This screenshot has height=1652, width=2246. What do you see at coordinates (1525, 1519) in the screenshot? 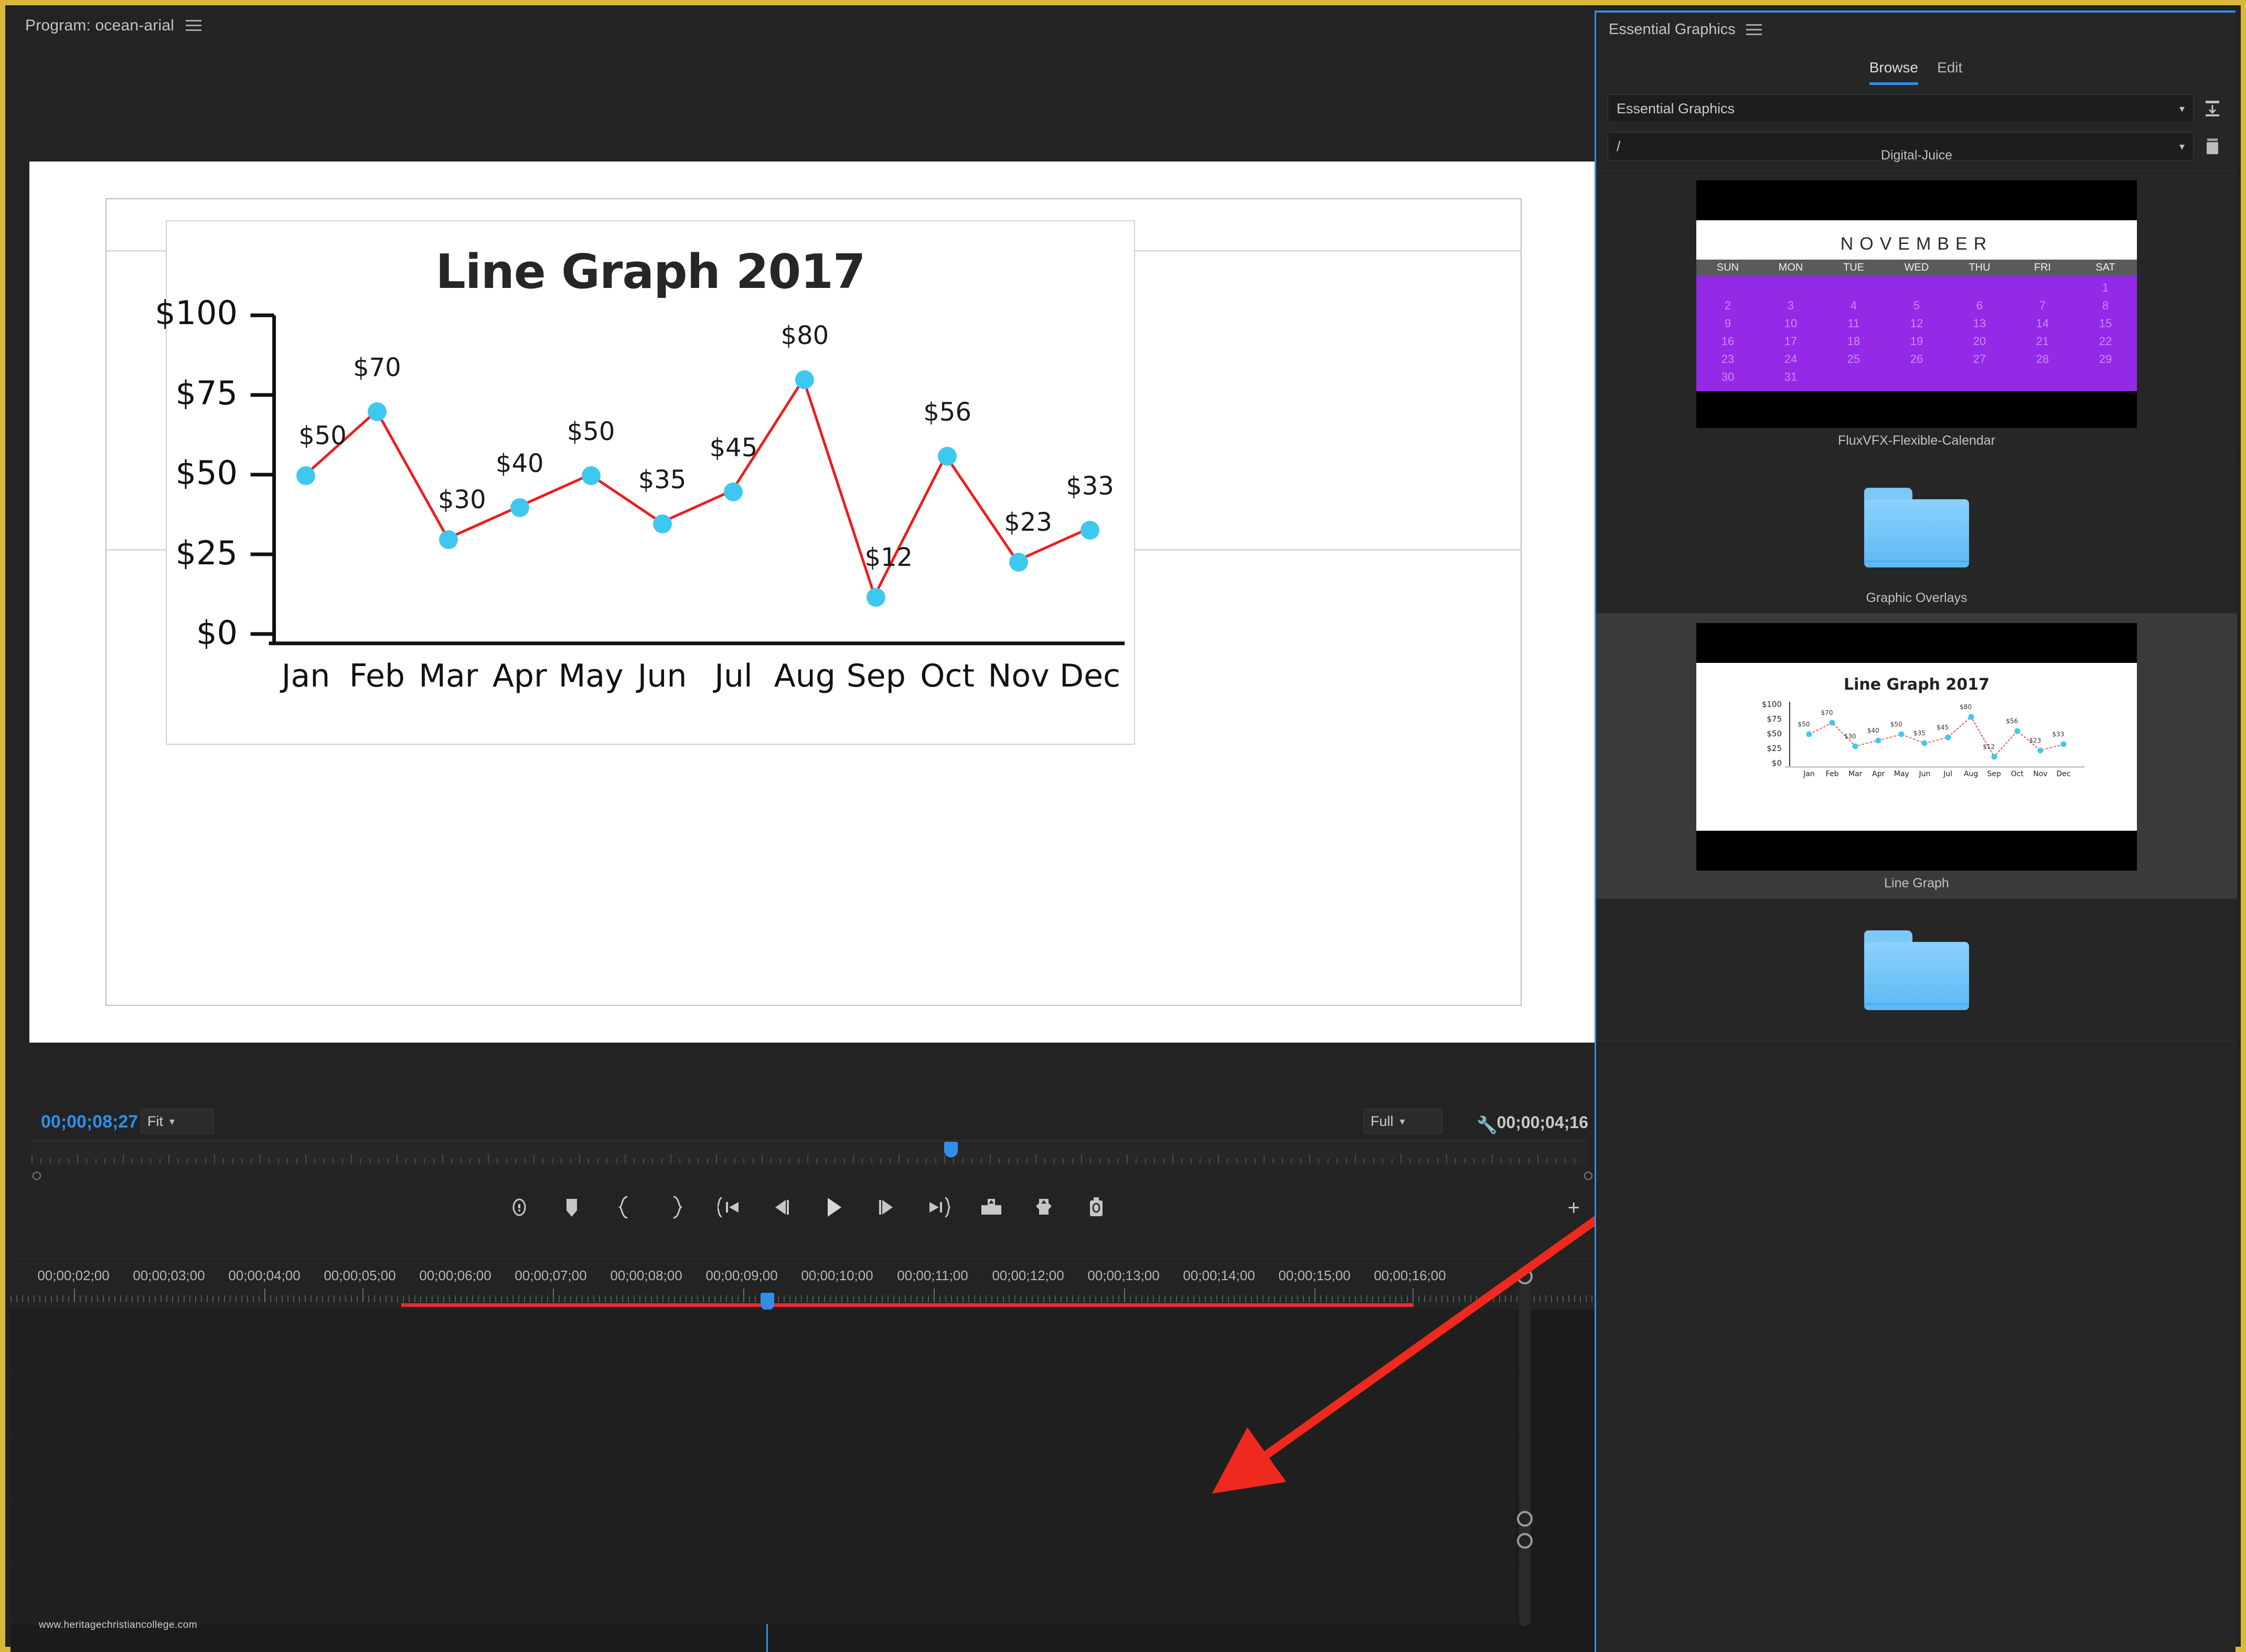
I see `scrollbar-handle-mid` at bounding box center [1525, 1519].